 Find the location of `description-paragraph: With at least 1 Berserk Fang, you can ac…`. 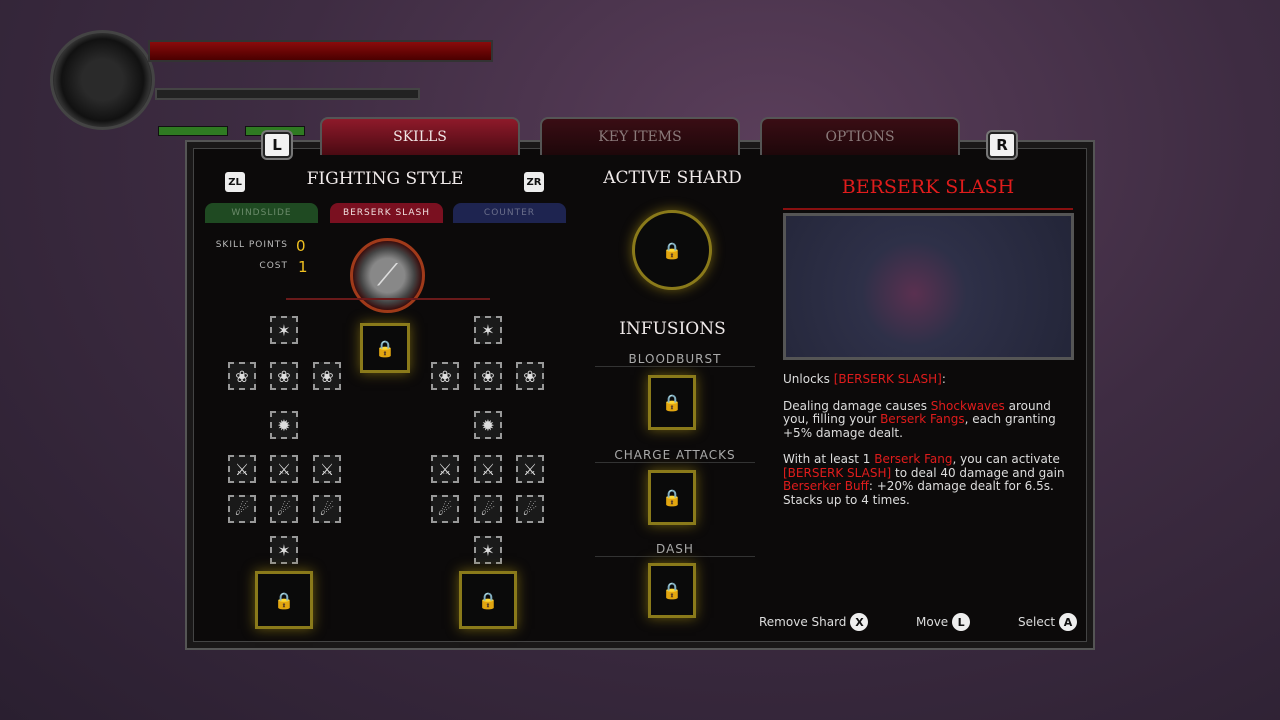

description-paragraph: With at least 1 Berserk Fang, you can ac… is located at coordinates (930, 479).